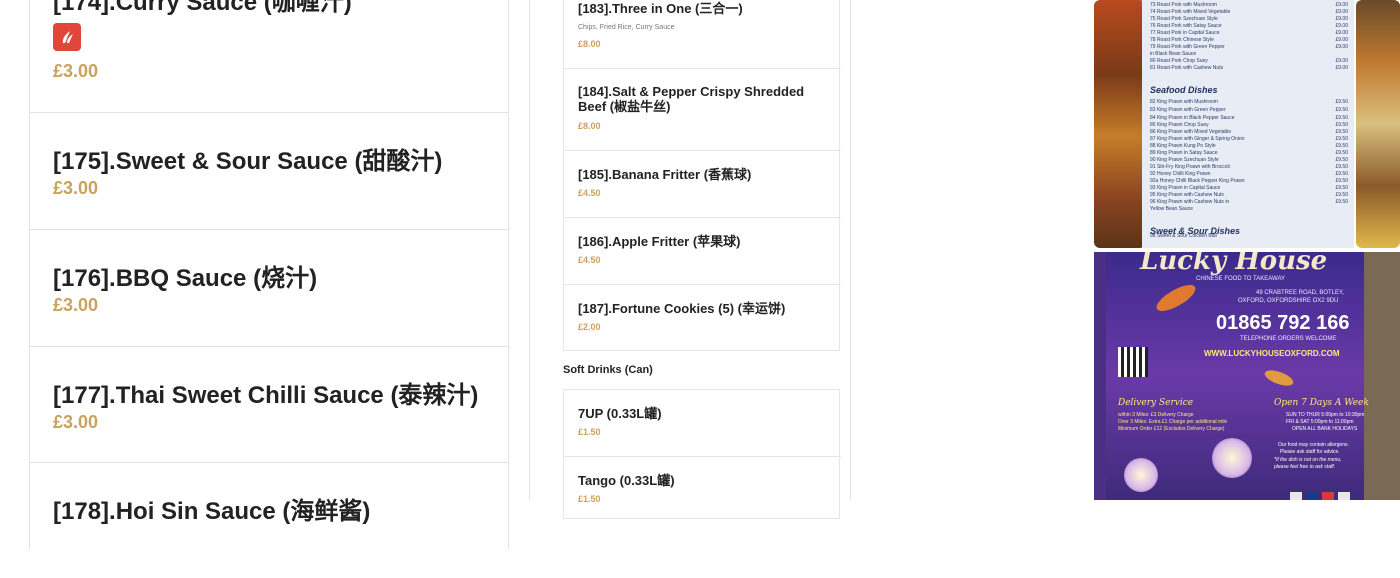  What do you see at coordinates (1249, 153) in the screenshot?
I see `menu-line: 89 King Prawn in Satay Sauce £9.50` at bounding box center [1249, 153].